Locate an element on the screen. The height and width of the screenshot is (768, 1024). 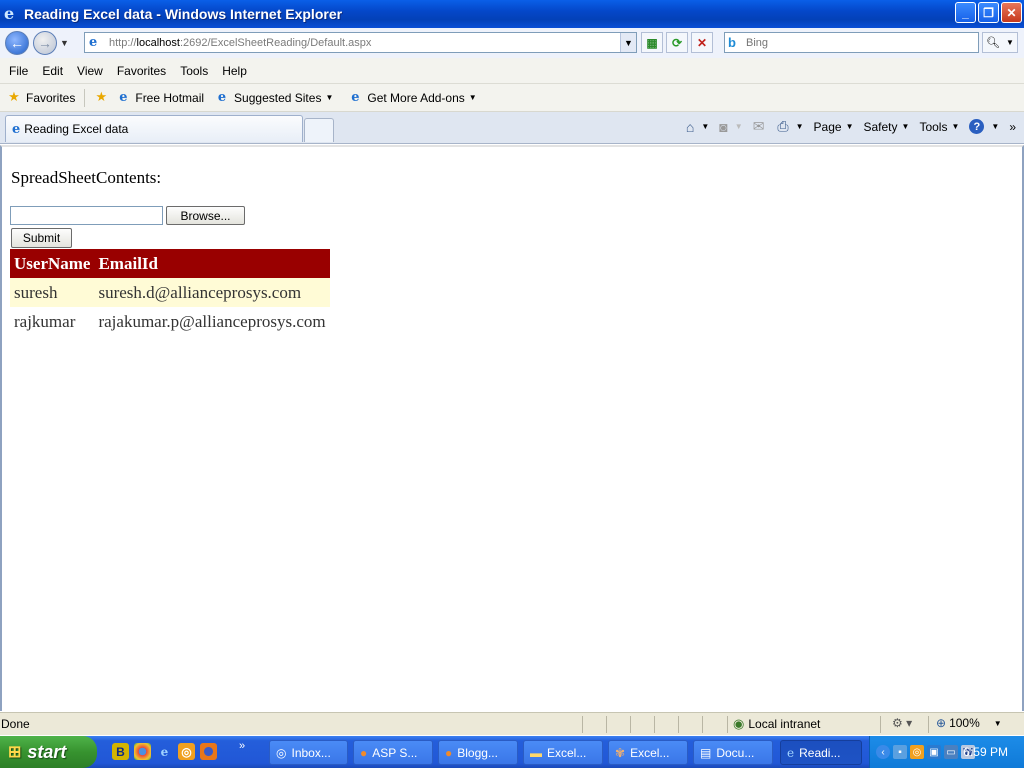
zone-label: Local intranet is located at coordinates (784, 724).